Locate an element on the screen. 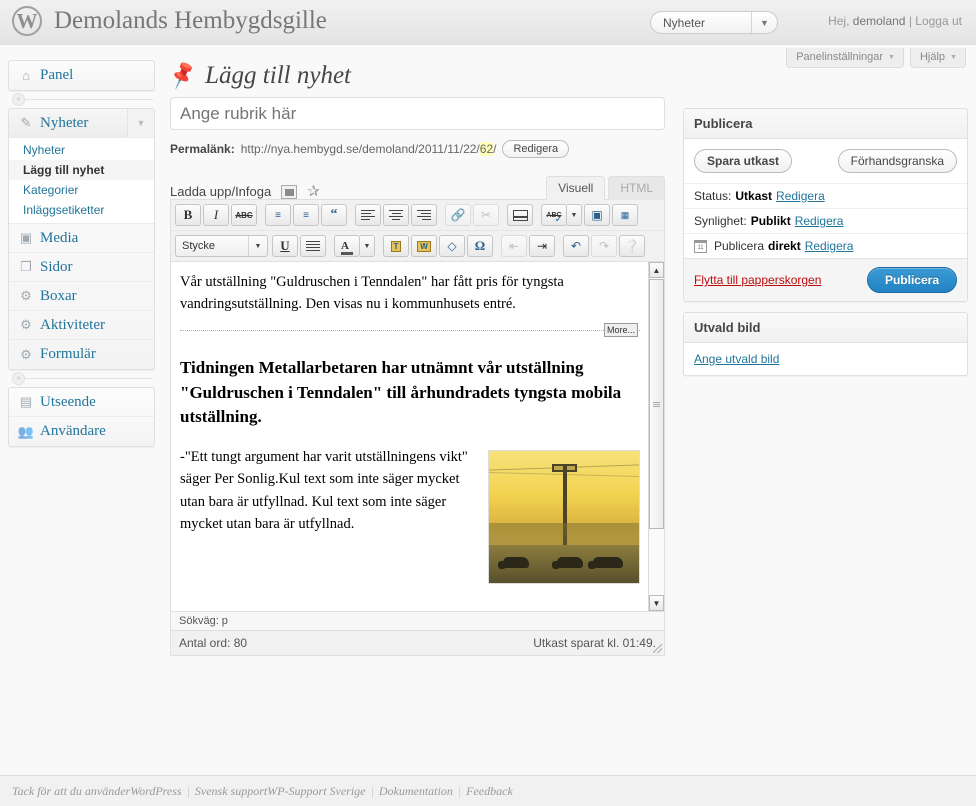 The height and width of the screenshot is (806, 976). site-branding: W Demolands Hembygdsgille is located at coordinates (169, 21).